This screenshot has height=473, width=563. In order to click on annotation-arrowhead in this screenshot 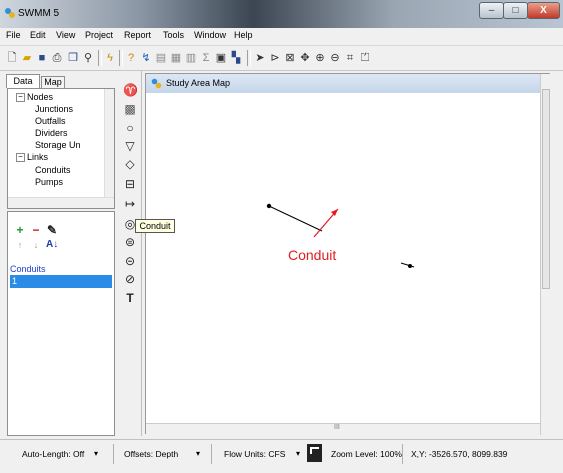, I will do `click(334, 212)`.